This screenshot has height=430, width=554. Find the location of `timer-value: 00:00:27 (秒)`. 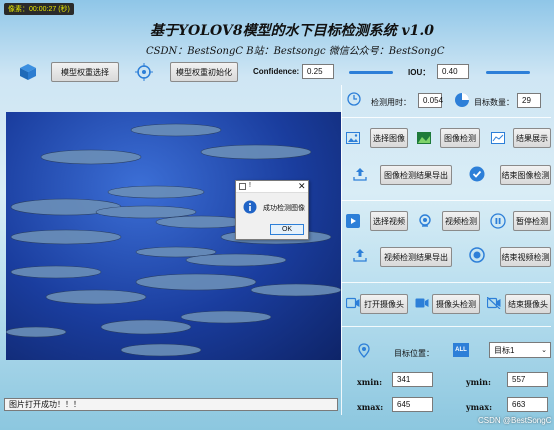

timer-value: 00:00:27 (秒) is located at coordinates (49, 9).